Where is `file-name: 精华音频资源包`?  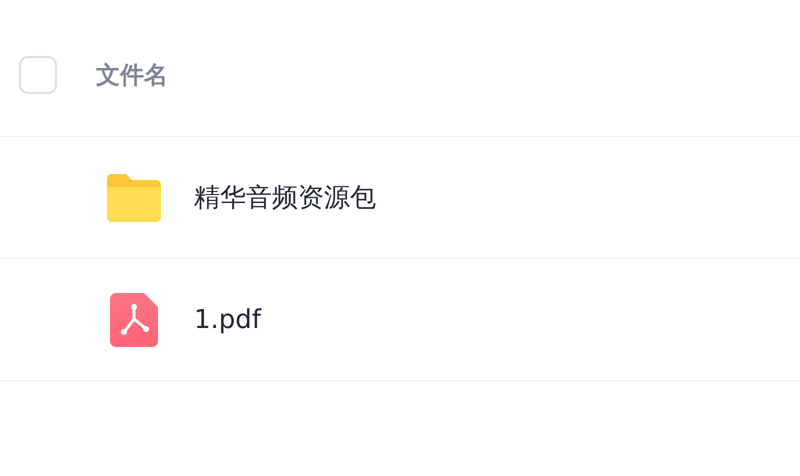
file-name: 精华音频资源包 is located at coordinates (285, 197).